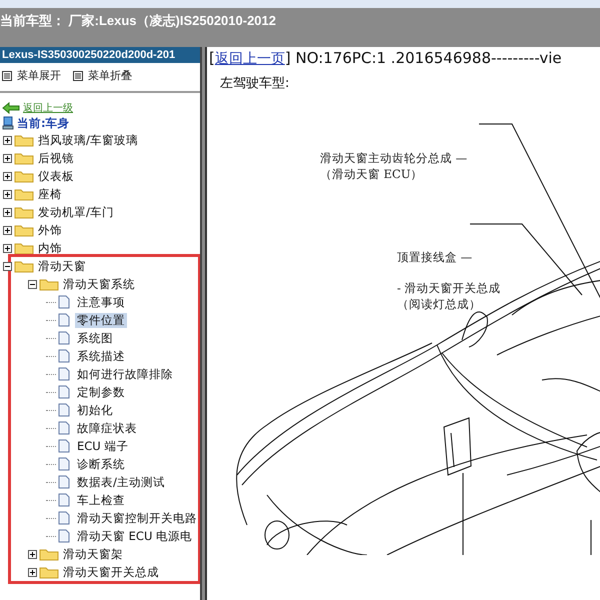  What do you see at coordinates (138, 20) in the screenshot?
I see `vehicle-title: 当前车型： 厂家:Lexus（凌志)IS2502010-2012` at bounding box center [138, 20].